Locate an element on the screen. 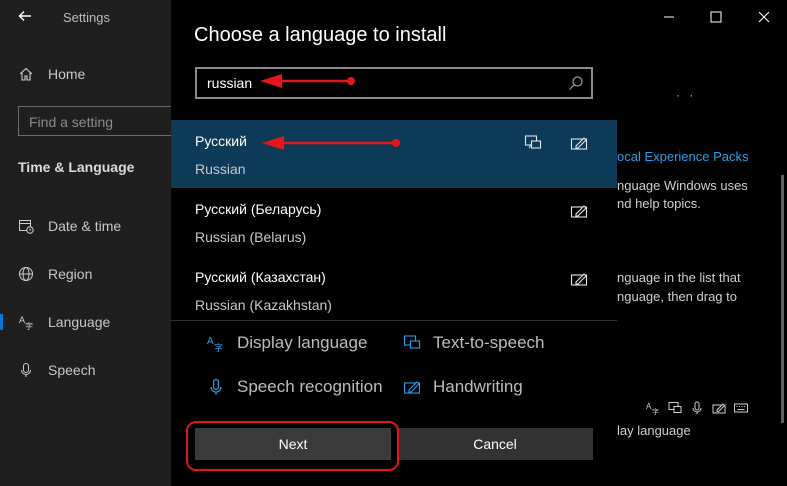 The image size is (787, 486). maximize-button is located at coordinates (716, 17).